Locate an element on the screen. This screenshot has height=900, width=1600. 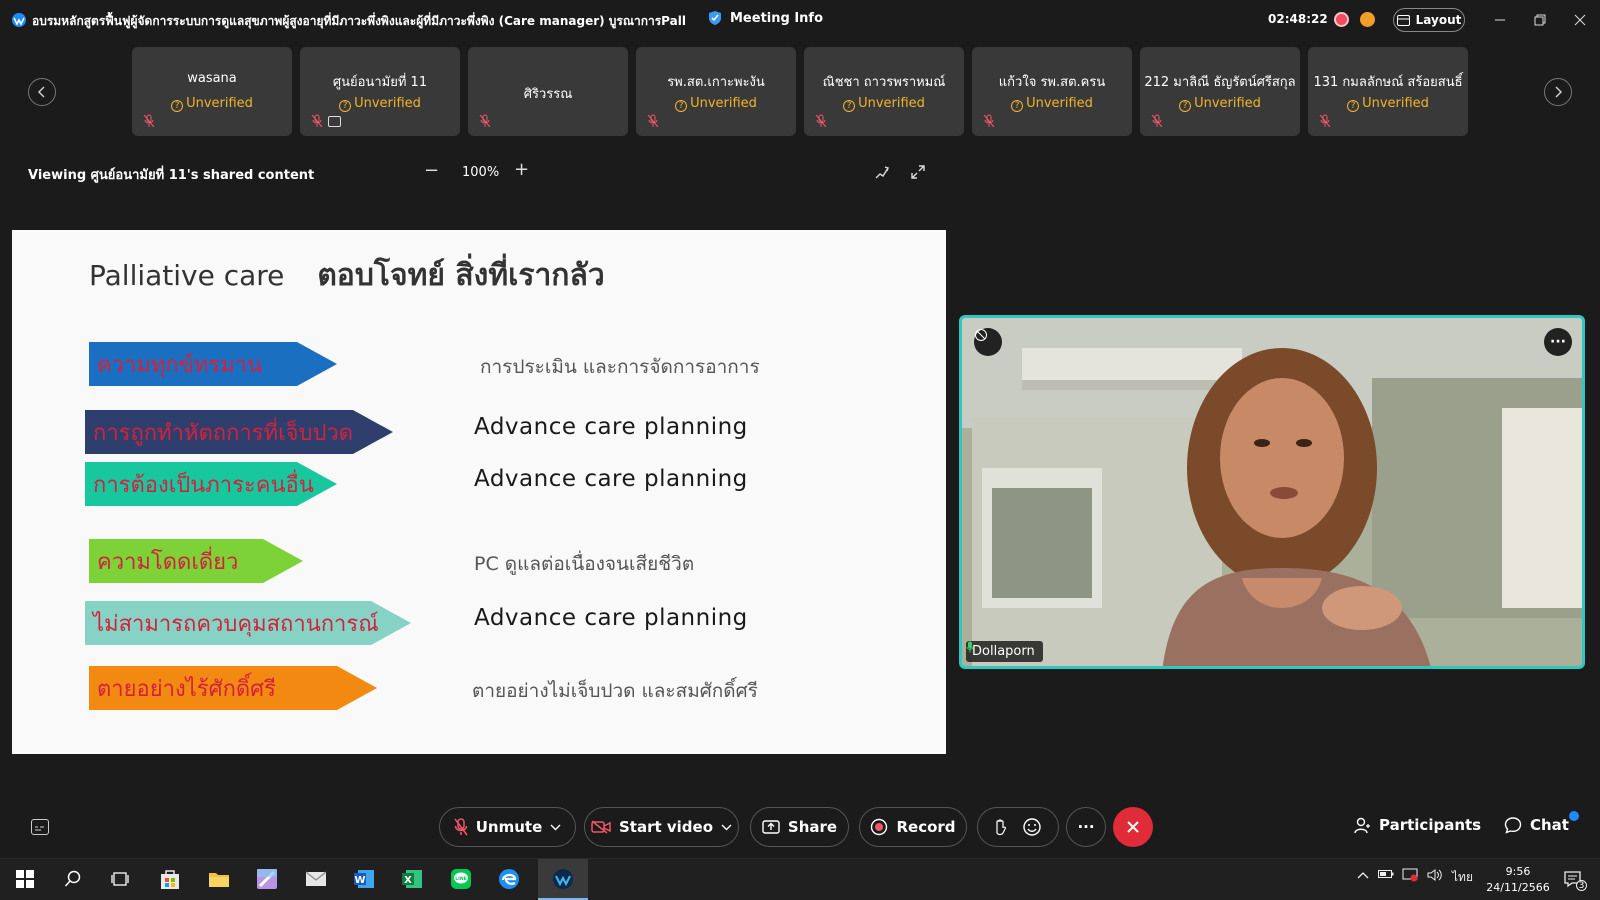
participant-tile: ณิชชา ถาวรพราหมณ์? Unverified is located at coordinates (884, 91).